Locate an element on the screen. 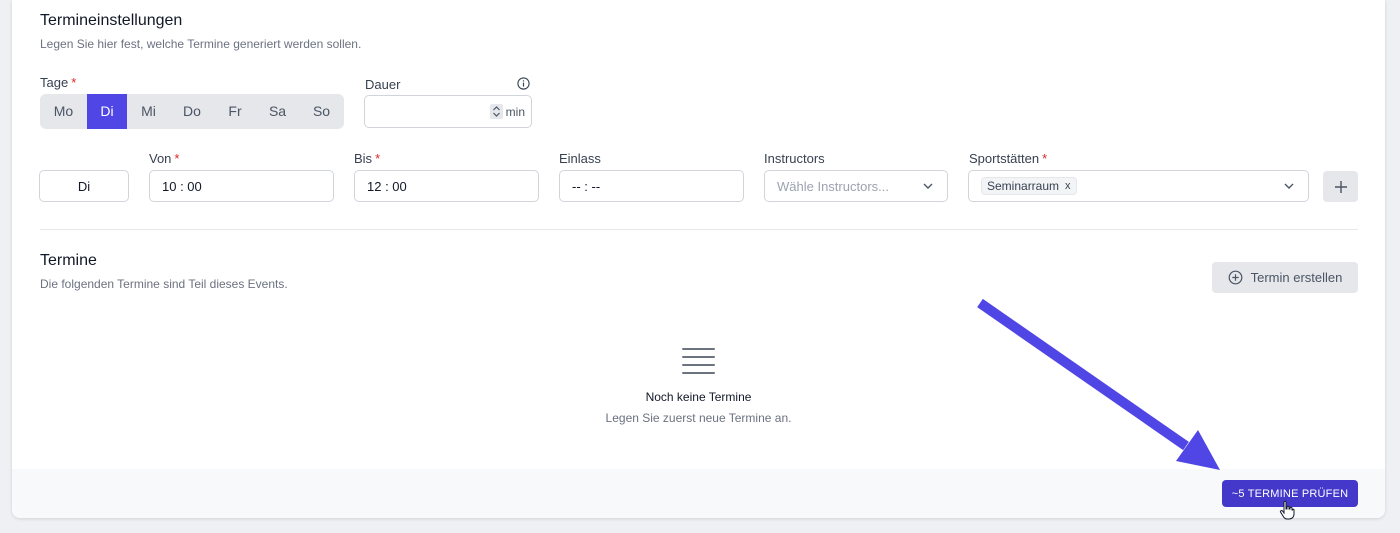  venues-label: Sportstätten * is located at coordinates (1008, 158).